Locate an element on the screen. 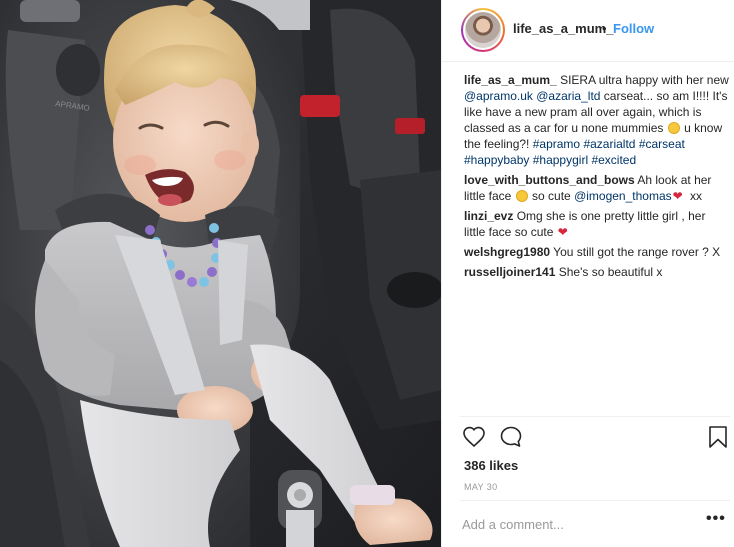  hashtag: #carseat is located at coordinates (662, 144).